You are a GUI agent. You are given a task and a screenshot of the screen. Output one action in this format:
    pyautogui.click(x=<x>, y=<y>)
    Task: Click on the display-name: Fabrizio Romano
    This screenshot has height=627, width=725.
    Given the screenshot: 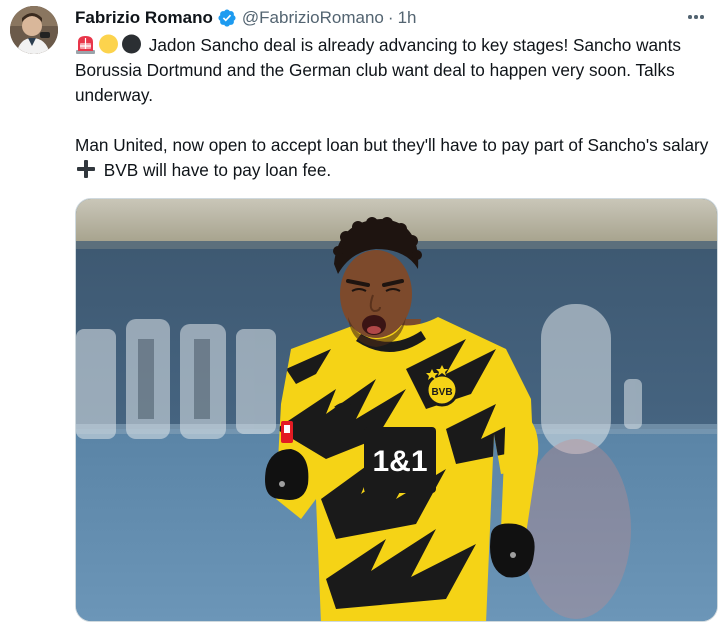 What is the action you would take?
    pyautogui.click(x=144, y=18)
    